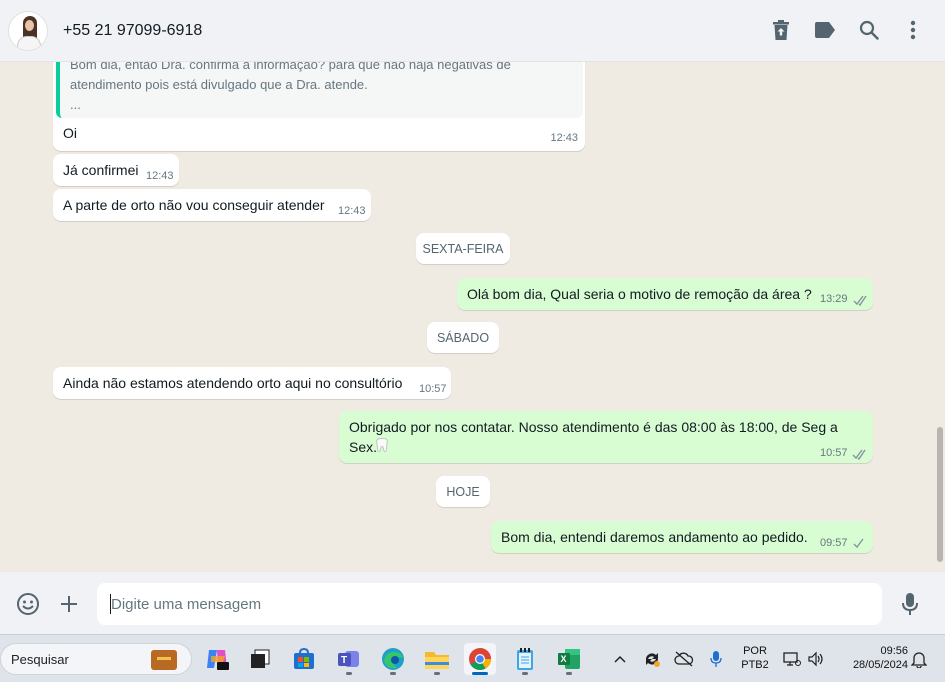  Describe the element at coordinates (260, 659) in the screenshot. I see `task-view-icon` at that location.